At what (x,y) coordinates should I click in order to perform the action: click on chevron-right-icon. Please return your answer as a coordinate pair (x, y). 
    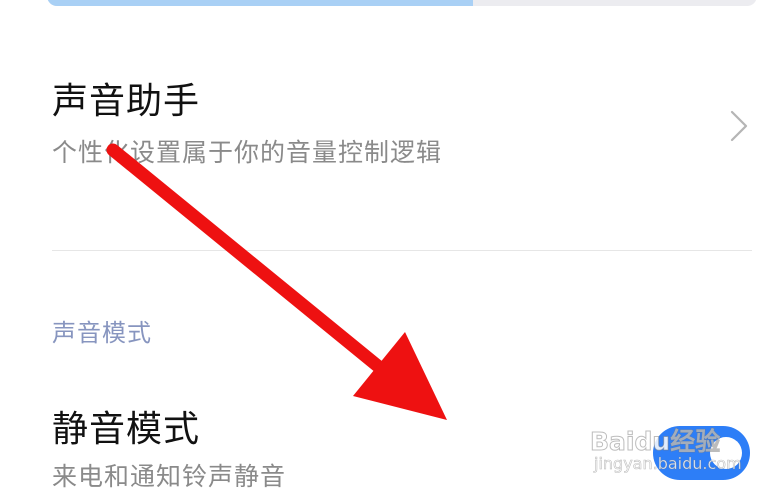
    Looking at the image, I should click on (739, 126).